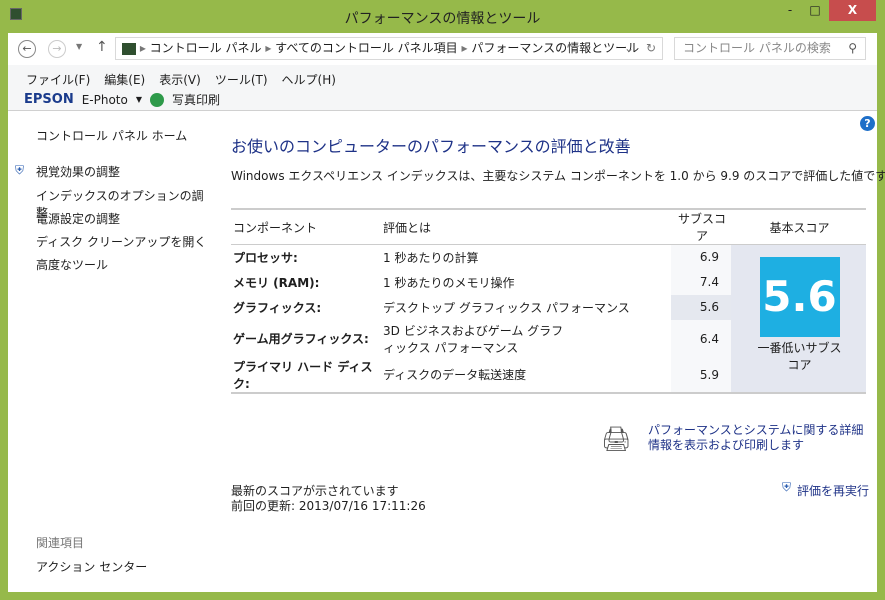 The width and height of the screenshot is (885, 600). Describe the element at coordinates (102, 47) in the screenshot. I see `up-arrow-icon: ↑` at that location.